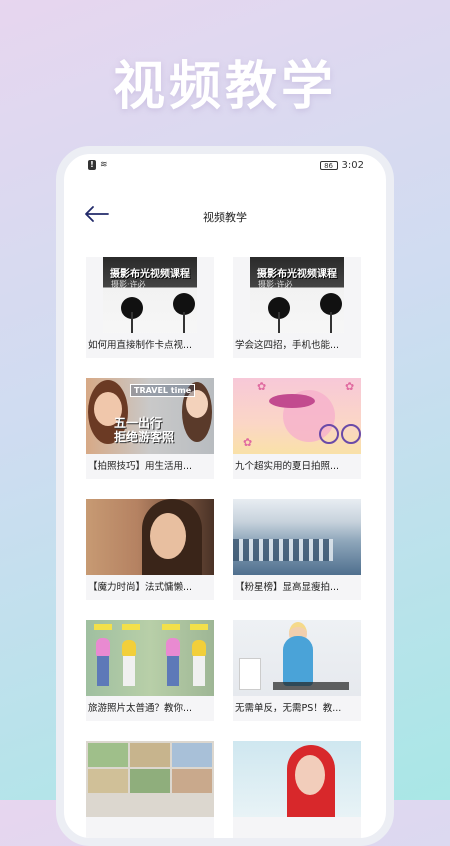 This screenshot has width=450, height=846. What do you see at coordinates (98, 165) in the screenshot?
I see `status-left: ! ≋` at bounding box center [98, 165].